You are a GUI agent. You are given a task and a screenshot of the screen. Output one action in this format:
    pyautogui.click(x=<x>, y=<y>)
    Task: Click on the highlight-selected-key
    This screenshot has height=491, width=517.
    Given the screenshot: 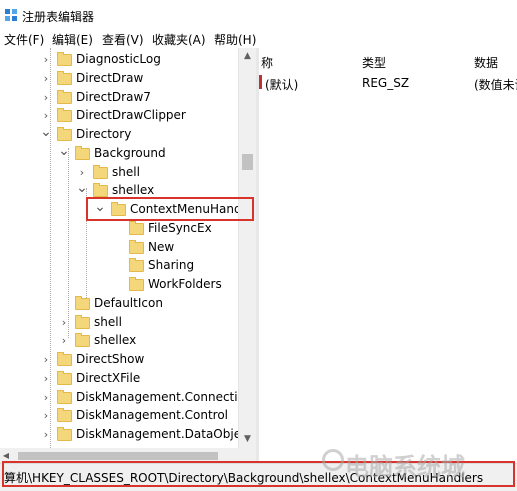 What is the action you would take?
    pyautogui.click(x=170, y=209)
    